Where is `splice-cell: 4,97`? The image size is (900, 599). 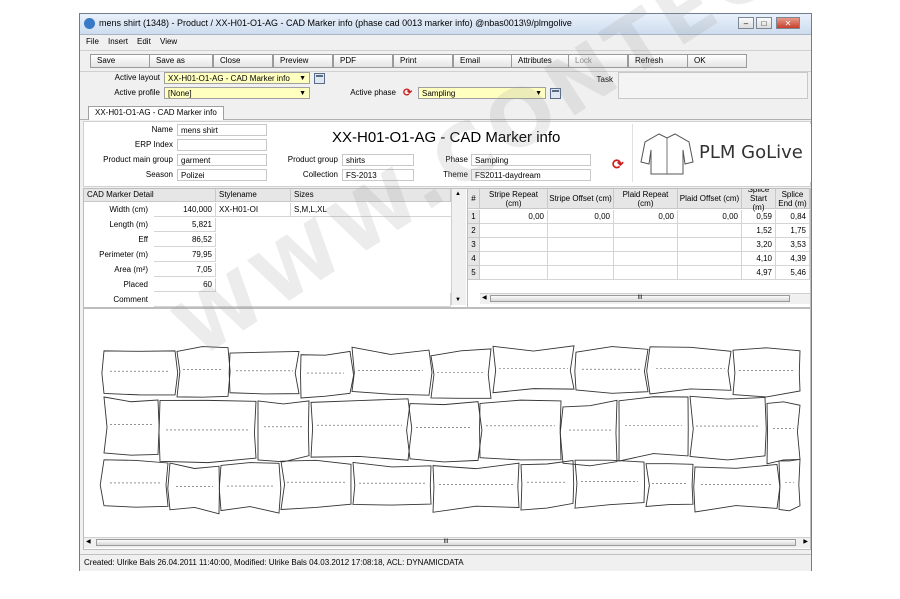
splice-cell: 4,97 is located at coordinates (759, 273).